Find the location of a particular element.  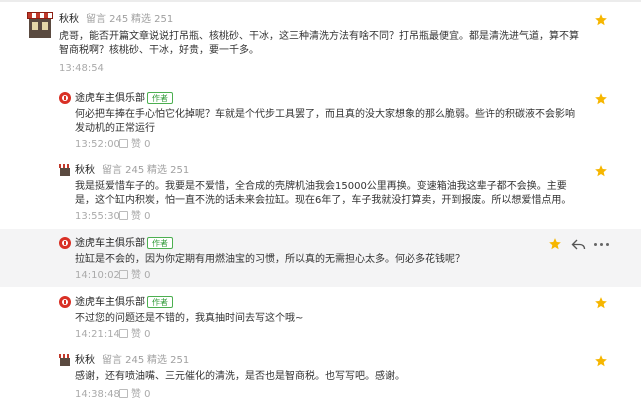

comment-time: 13:55:30 is located at coordinates (97, 216).